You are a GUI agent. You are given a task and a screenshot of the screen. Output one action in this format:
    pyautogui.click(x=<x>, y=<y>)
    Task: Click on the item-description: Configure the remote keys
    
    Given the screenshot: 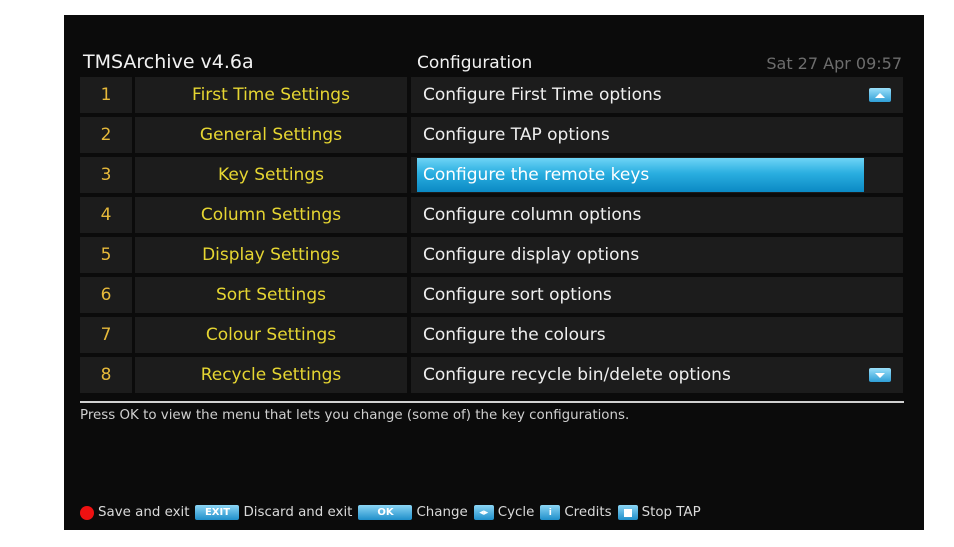 What is the action you would take?
    pyautogui.click(x=536, y=175)
    